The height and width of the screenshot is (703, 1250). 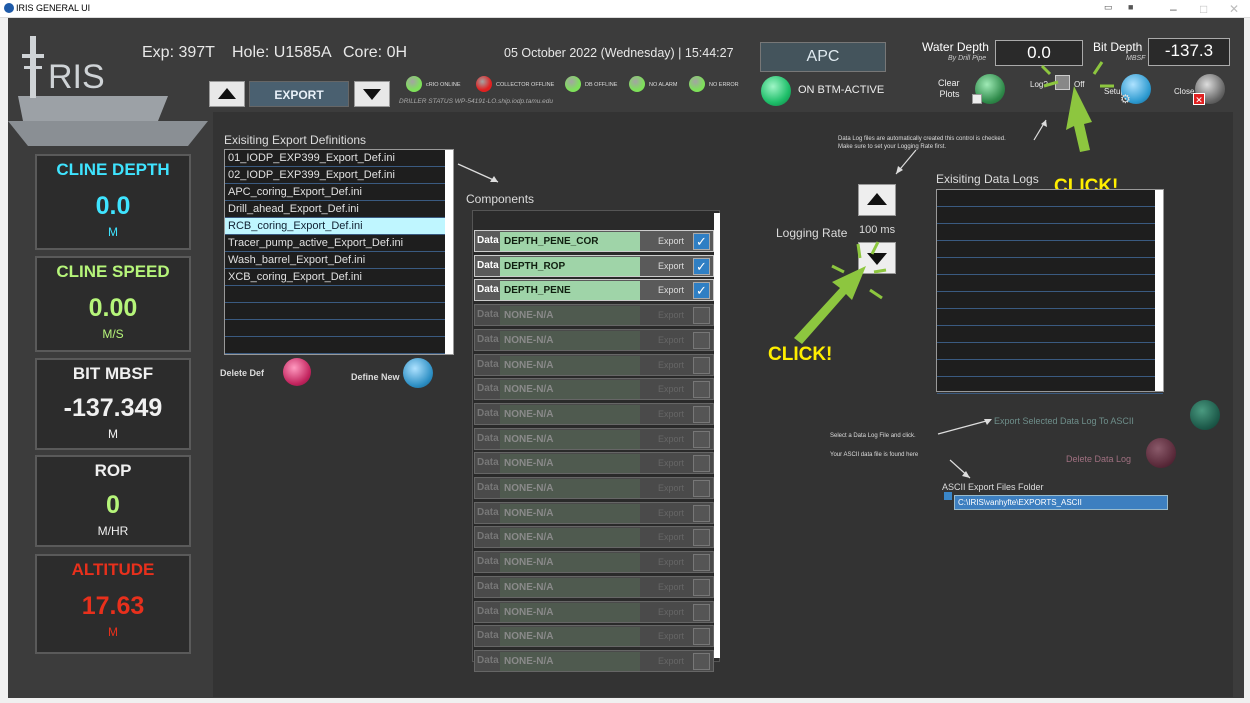 I want to click on export-def-item: APC_coring_Export_Def.ini, so click(x=339, y=192).